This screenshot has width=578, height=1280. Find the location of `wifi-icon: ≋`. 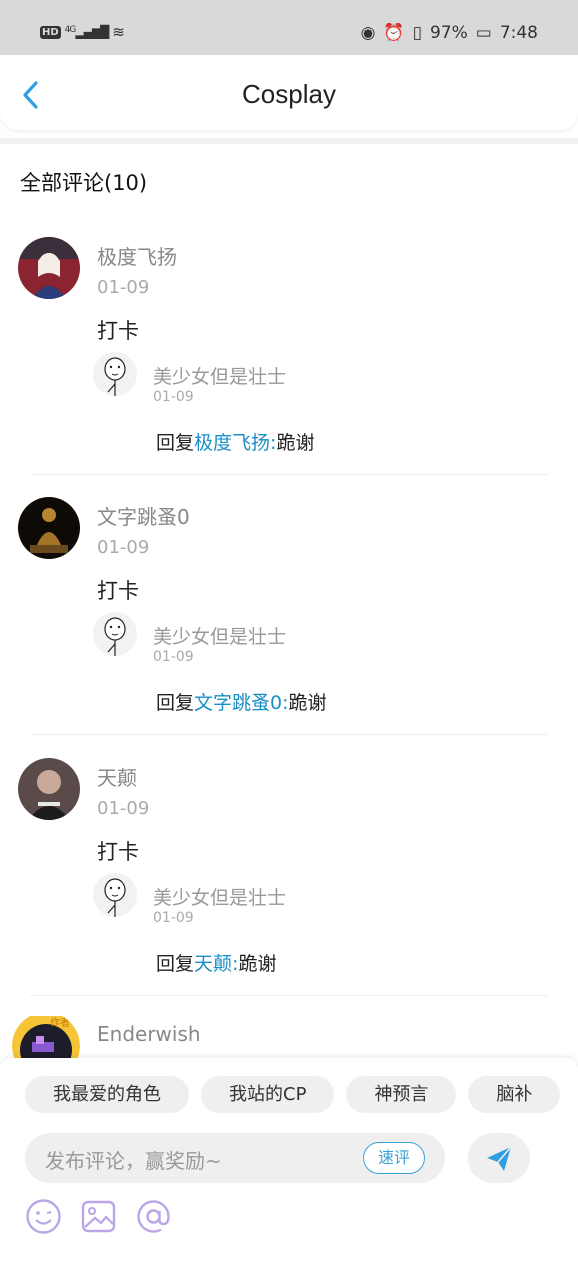

wifi-icon: ≋ is located at coordinates (118, 32).